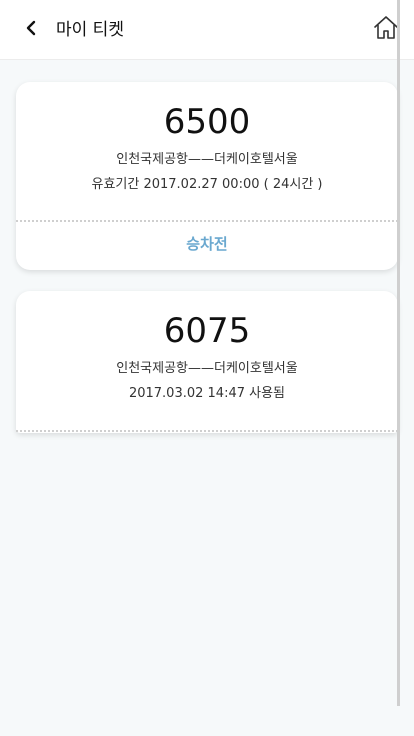 The width and height of the screenshot is (414, 736). I want to click on home-button, so click(386, 29).